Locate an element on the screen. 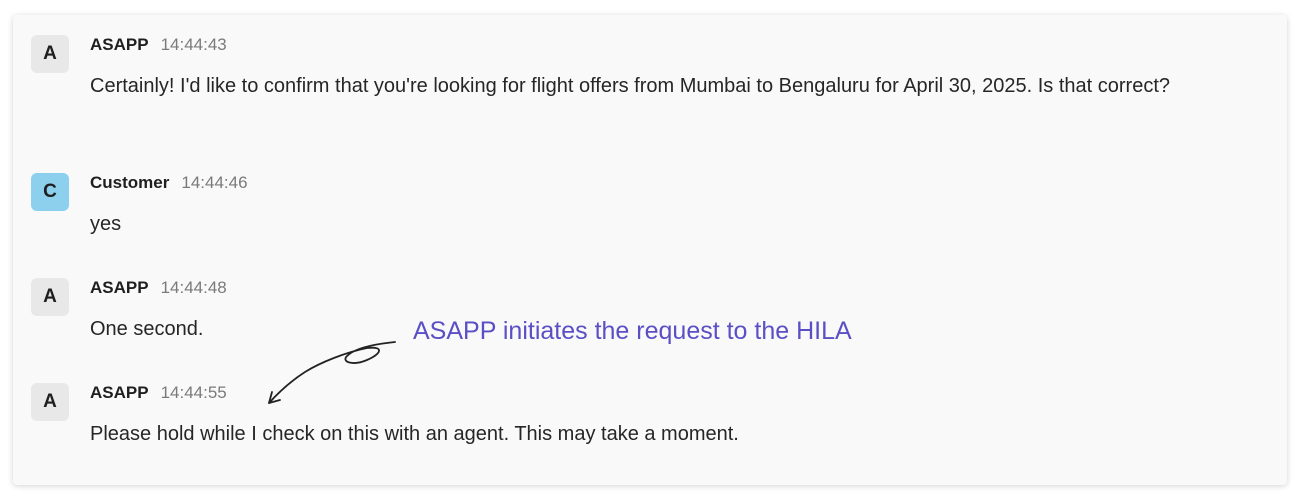 The height and width of the screenshot is (504, 1308). sender-name: Customer is located at coordinates (130, 182).